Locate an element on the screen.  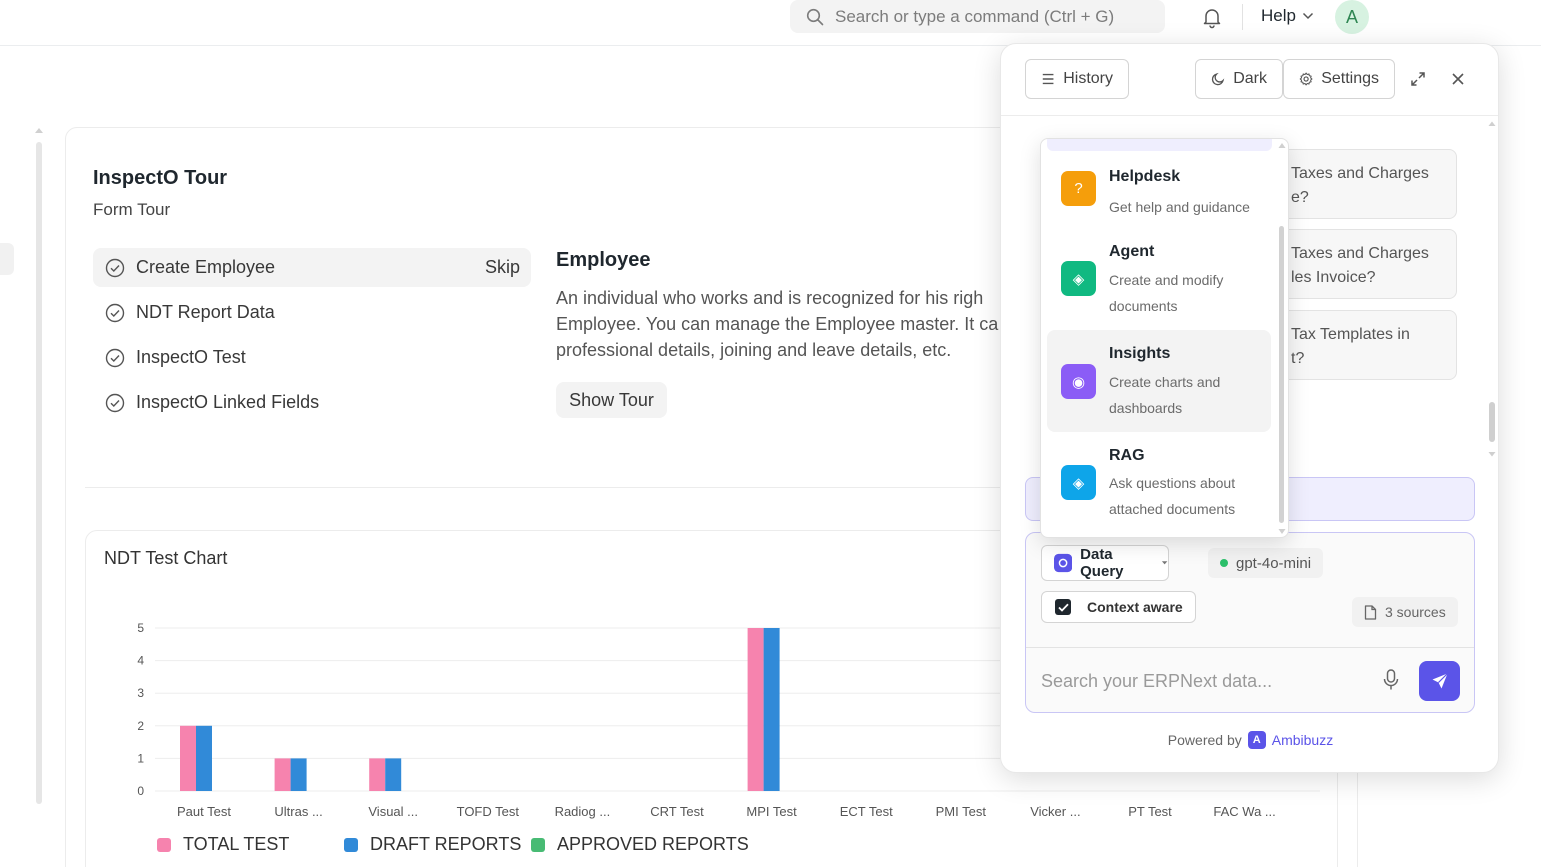
tour-step-inspecto-linked-fields: InspectO Linked Fields is located at coordinates (312, 402).